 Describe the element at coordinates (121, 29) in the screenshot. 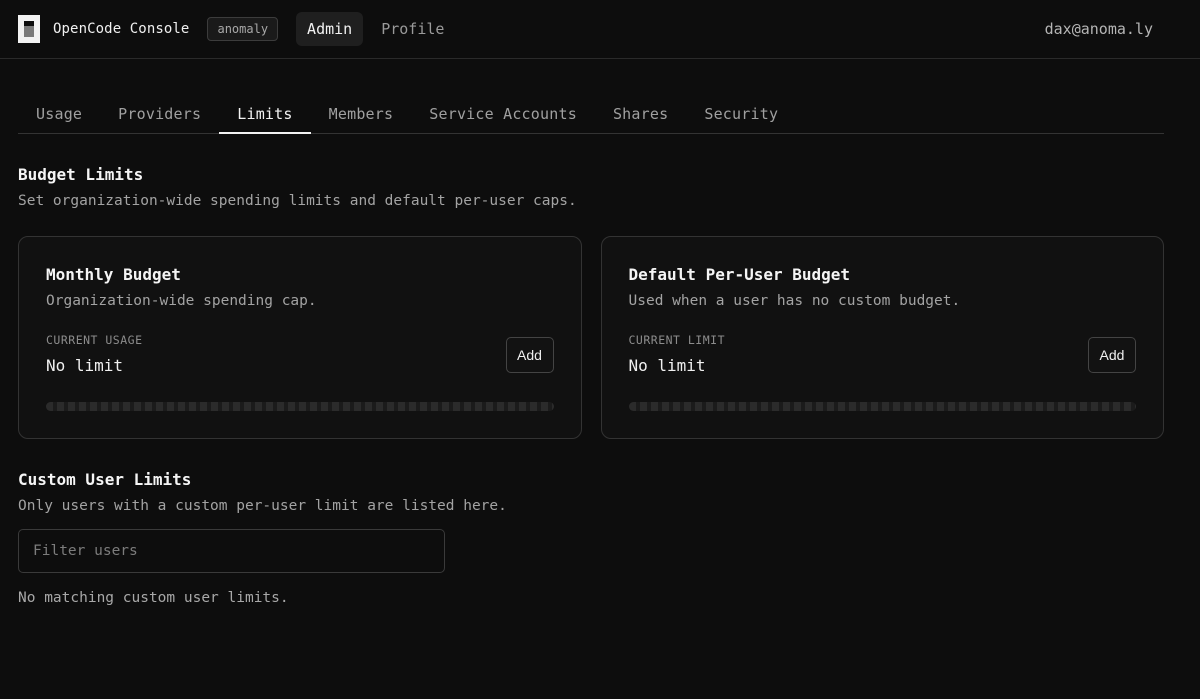

I see `app-title: OpenCode Console` at that location.